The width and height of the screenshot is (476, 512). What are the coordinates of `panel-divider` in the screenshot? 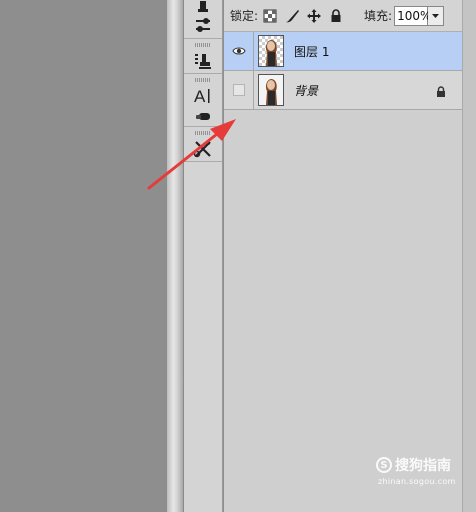 It's located at (175, 256).